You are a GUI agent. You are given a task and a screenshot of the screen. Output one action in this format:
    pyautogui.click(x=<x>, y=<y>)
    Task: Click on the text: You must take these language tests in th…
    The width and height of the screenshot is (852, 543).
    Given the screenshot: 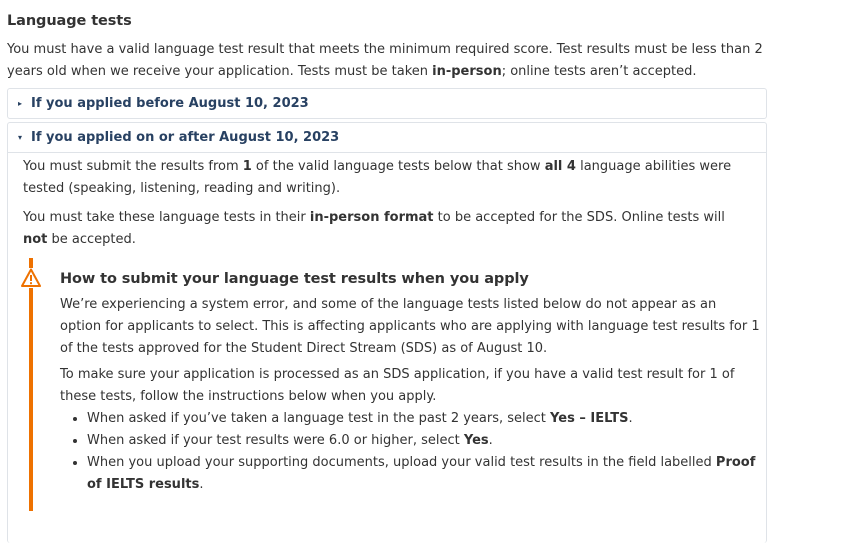 What is the action you would take?
    pyautogui.click(x=166, y=217)
    